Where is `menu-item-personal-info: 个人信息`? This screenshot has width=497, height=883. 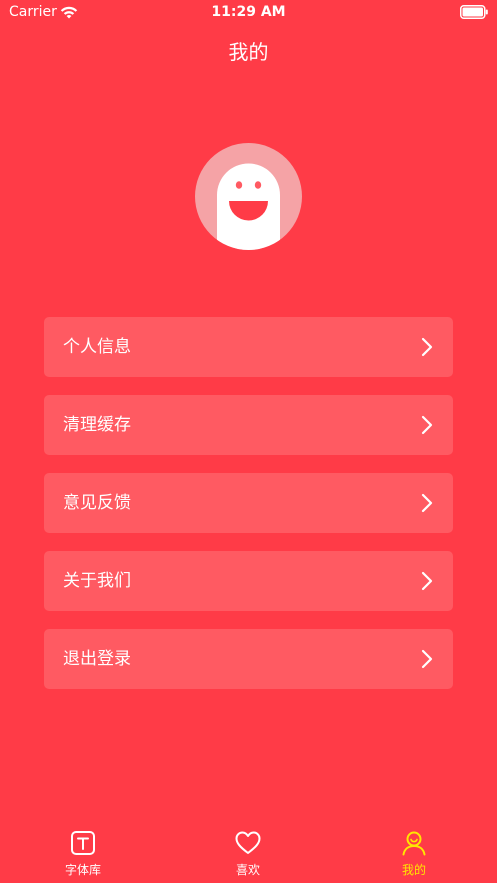 menu-item-personal-info: 个人信息 is located at coordinates (248, 347).